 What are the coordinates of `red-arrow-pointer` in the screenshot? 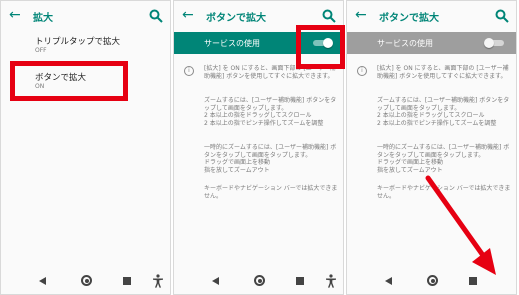 It's located at (460, 225).